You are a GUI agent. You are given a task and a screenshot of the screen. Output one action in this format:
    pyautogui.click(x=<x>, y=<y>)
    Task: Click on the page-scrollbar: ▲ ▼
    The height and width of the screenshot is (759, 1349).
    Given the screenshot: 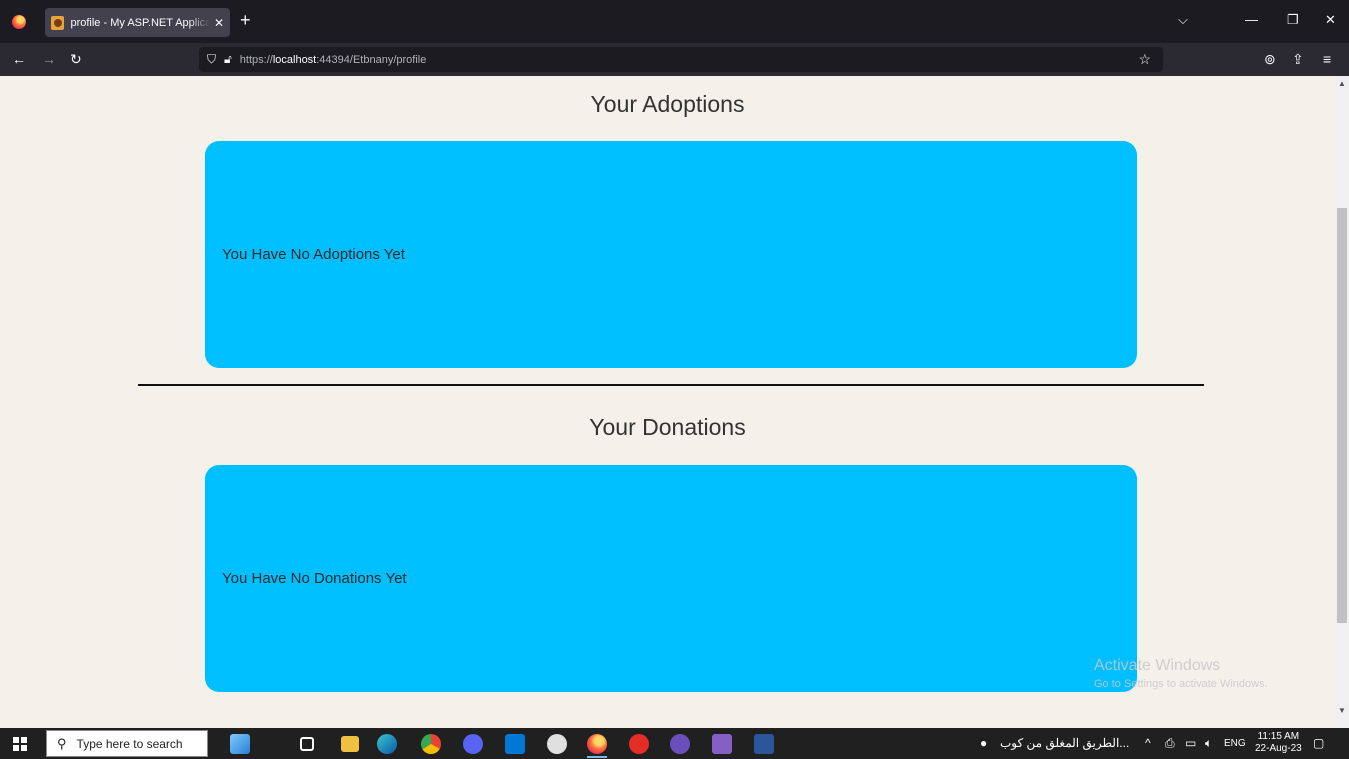 What is the action you would take?
    pyautogui.click(x=1342, y=402)
    